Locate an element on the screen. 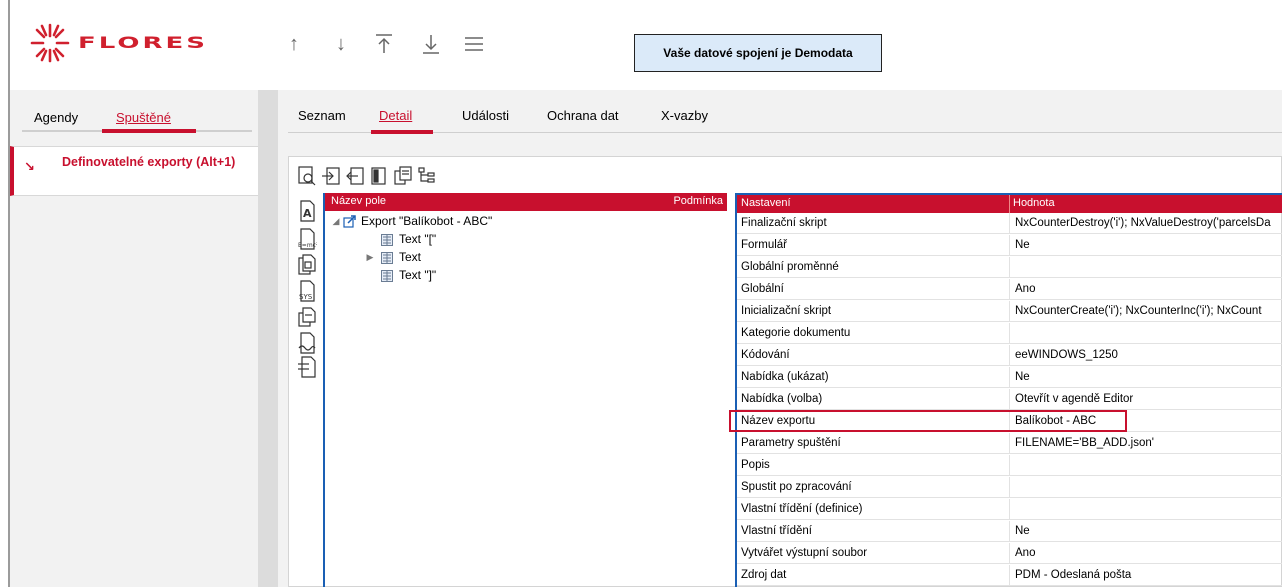 Image resolution: width=1282 pixels, height=587 pixels. property-header: Nastavení Hodnota is located at coordinates (1009, 204).